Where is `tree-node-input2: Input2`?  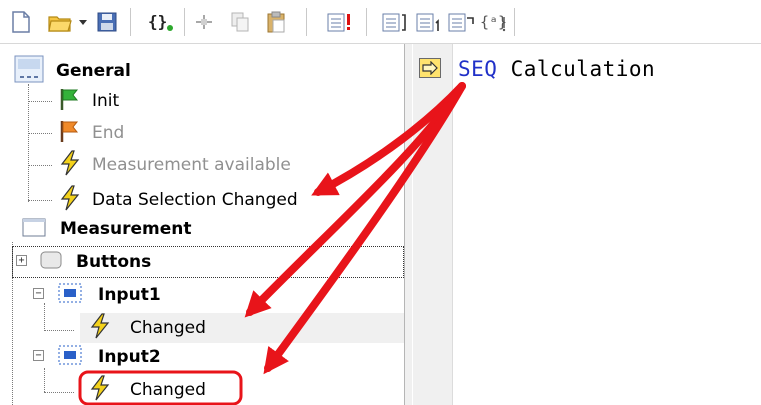
tree-node-input2: Input2 is located at coordinates (109, 357).